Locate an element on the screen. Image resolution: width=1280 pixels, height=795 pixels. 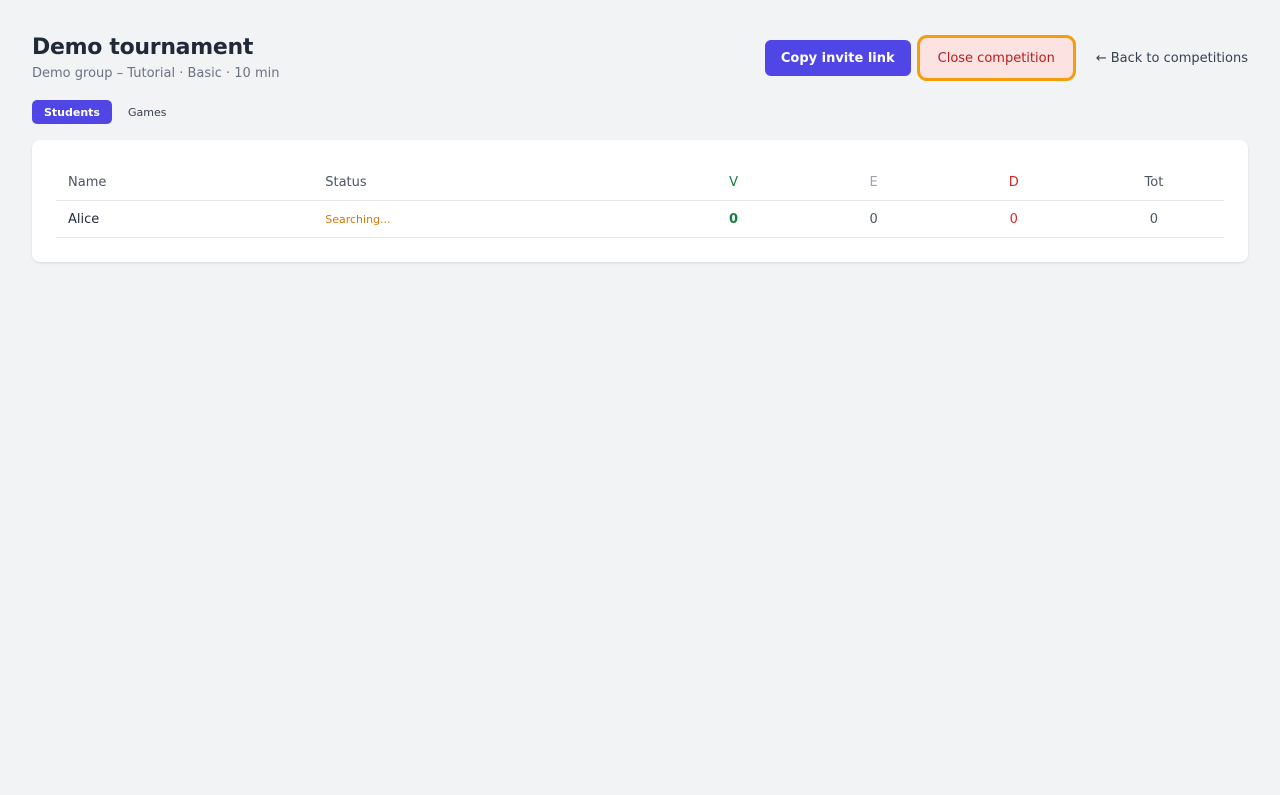
column-header-tot: Tot is located at coordinates (1153, 182).